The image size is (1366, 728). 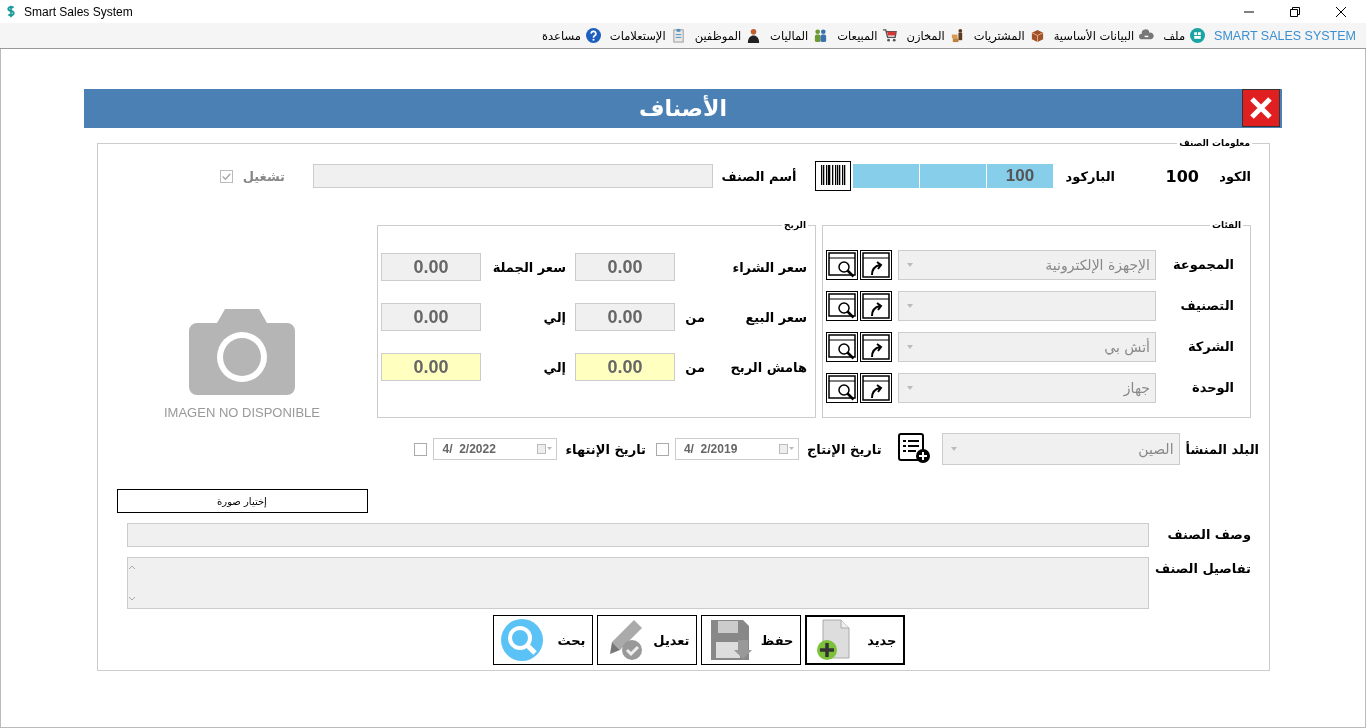 I want to click on item-name-label: أسم الصنف, so click(x=759, y=176).